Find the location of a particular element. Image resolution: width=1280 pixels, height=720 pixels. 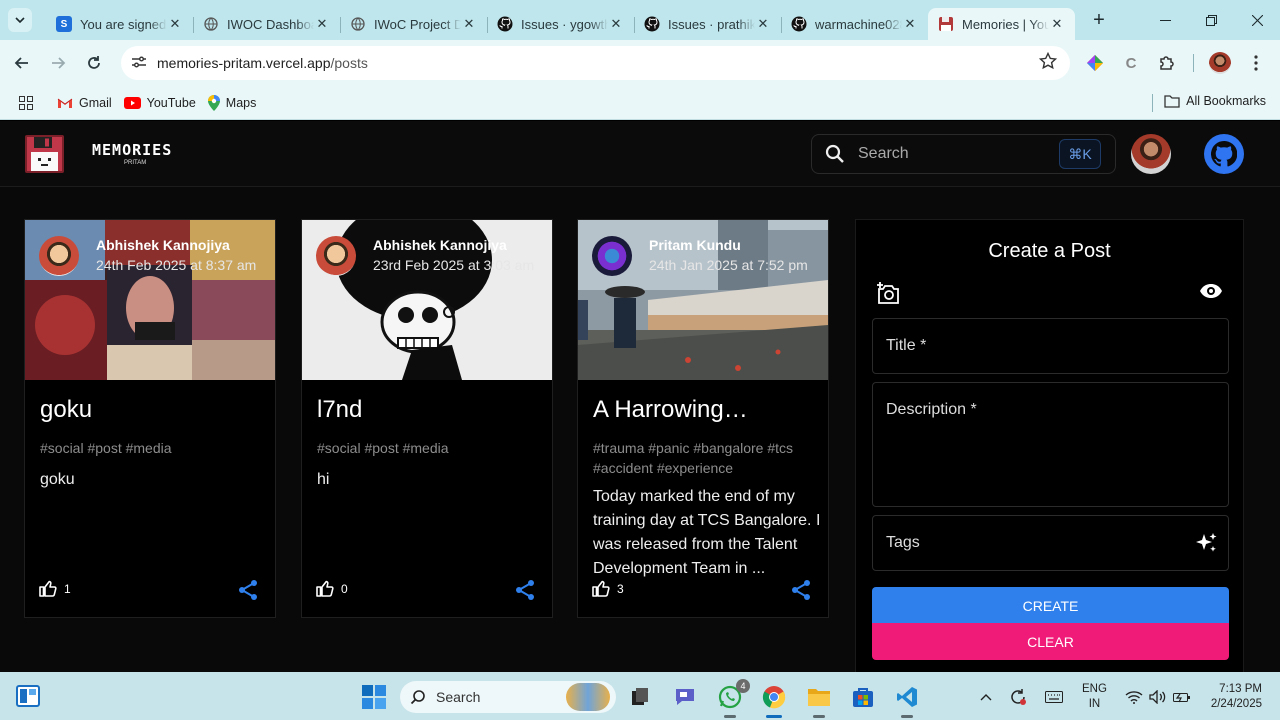

search-placeholder: Search is located at coordinates (883, 153).